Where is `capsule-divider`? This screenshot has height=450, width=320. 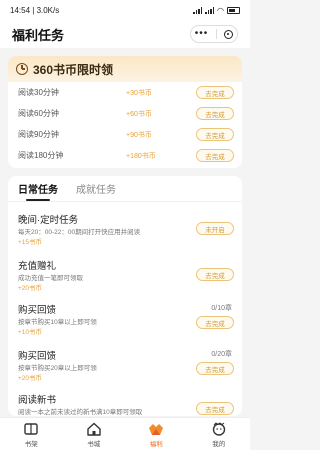
capsule-divider is located at coordinates (216, 34).